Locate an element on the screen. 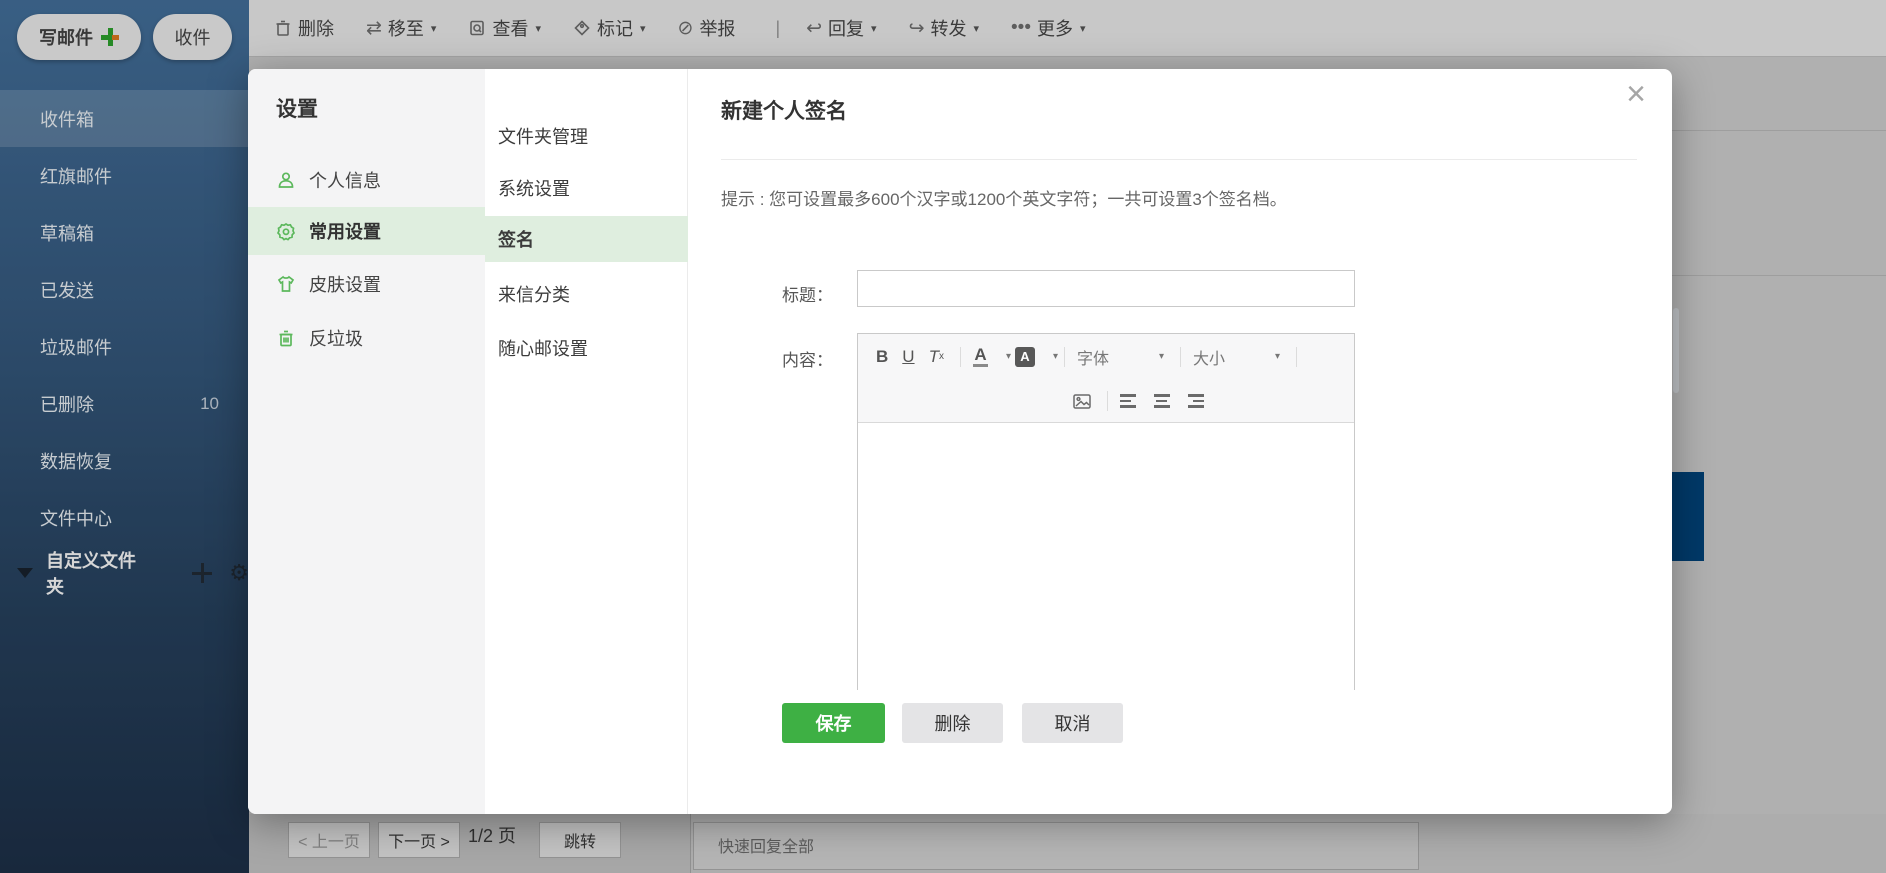 The image size is (1886, 873). nav-label: 皮肤设置 is located at coordinates (345, 285).